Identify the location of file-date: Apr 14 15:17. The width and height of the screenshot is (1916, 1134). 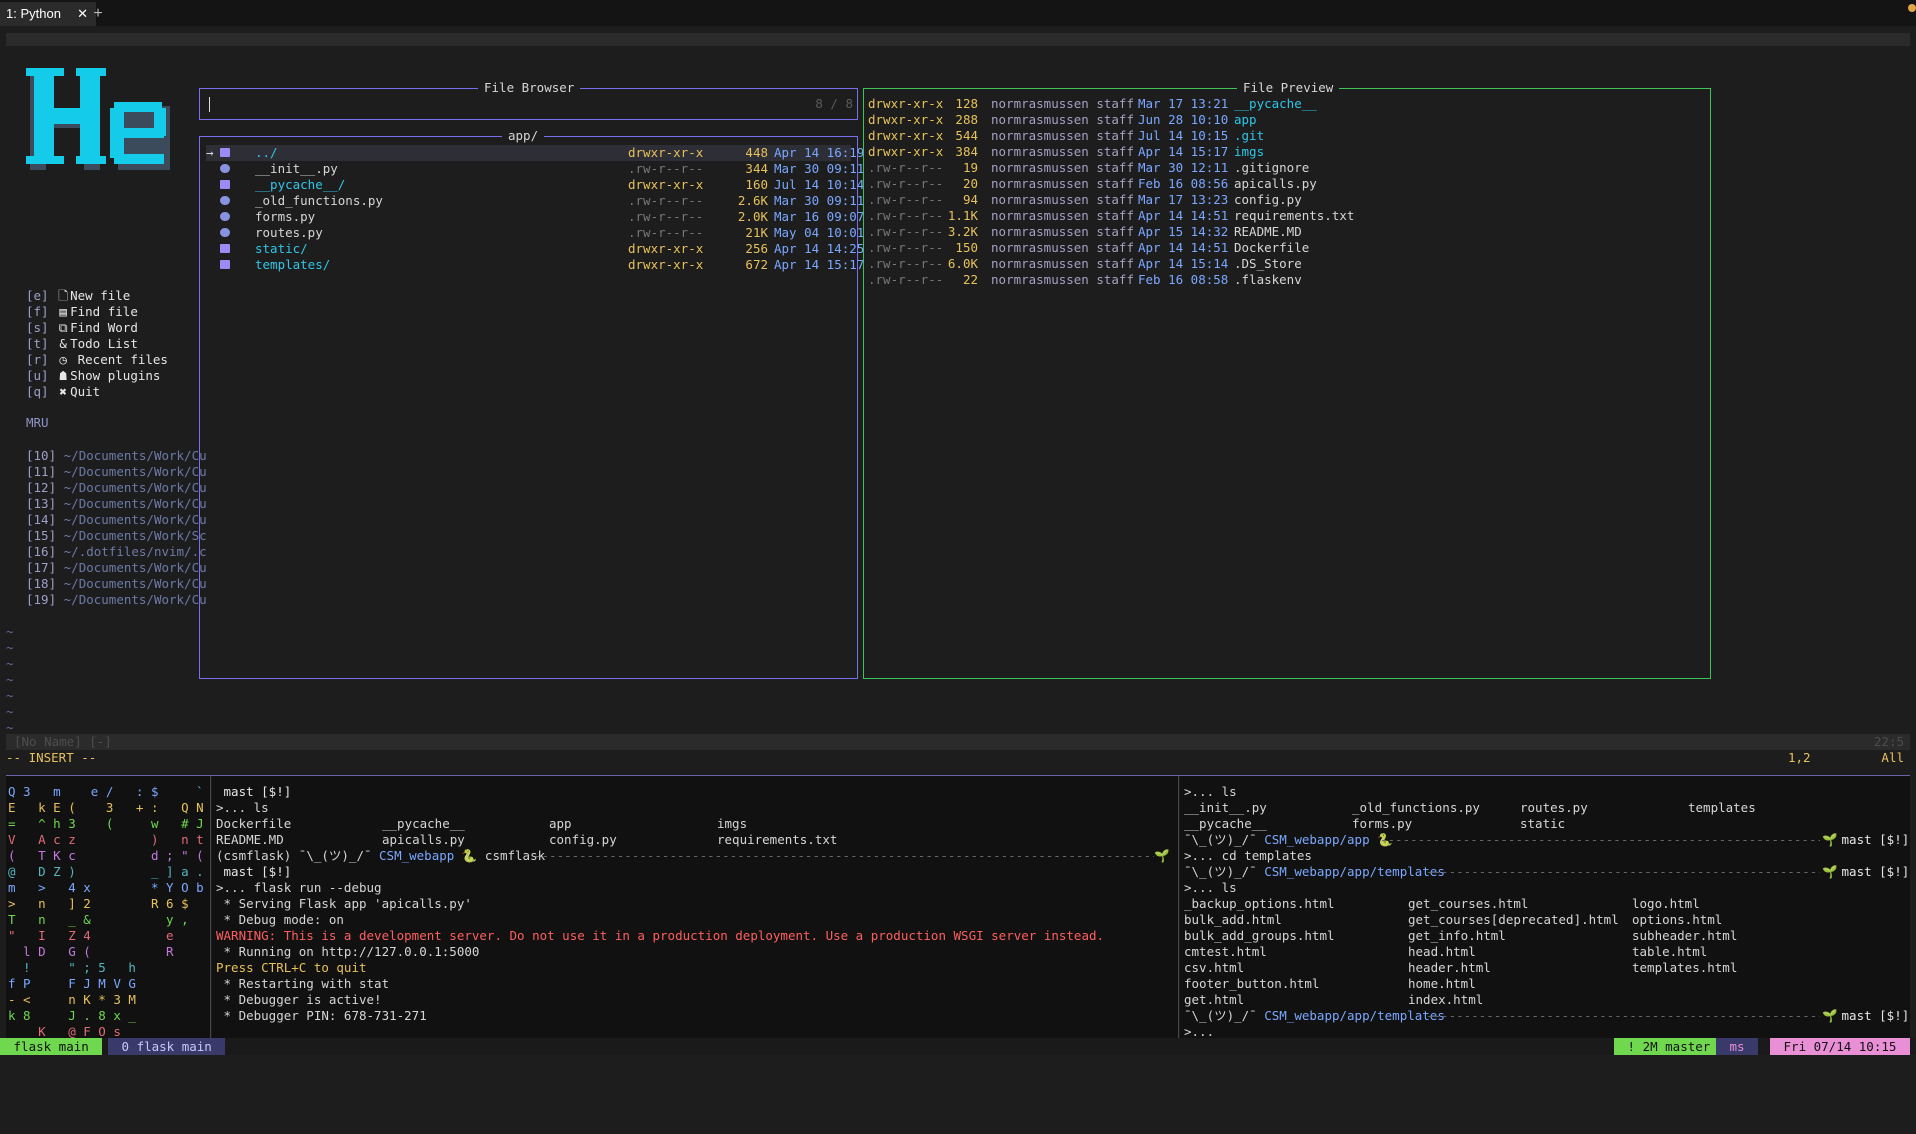
(819, 264).